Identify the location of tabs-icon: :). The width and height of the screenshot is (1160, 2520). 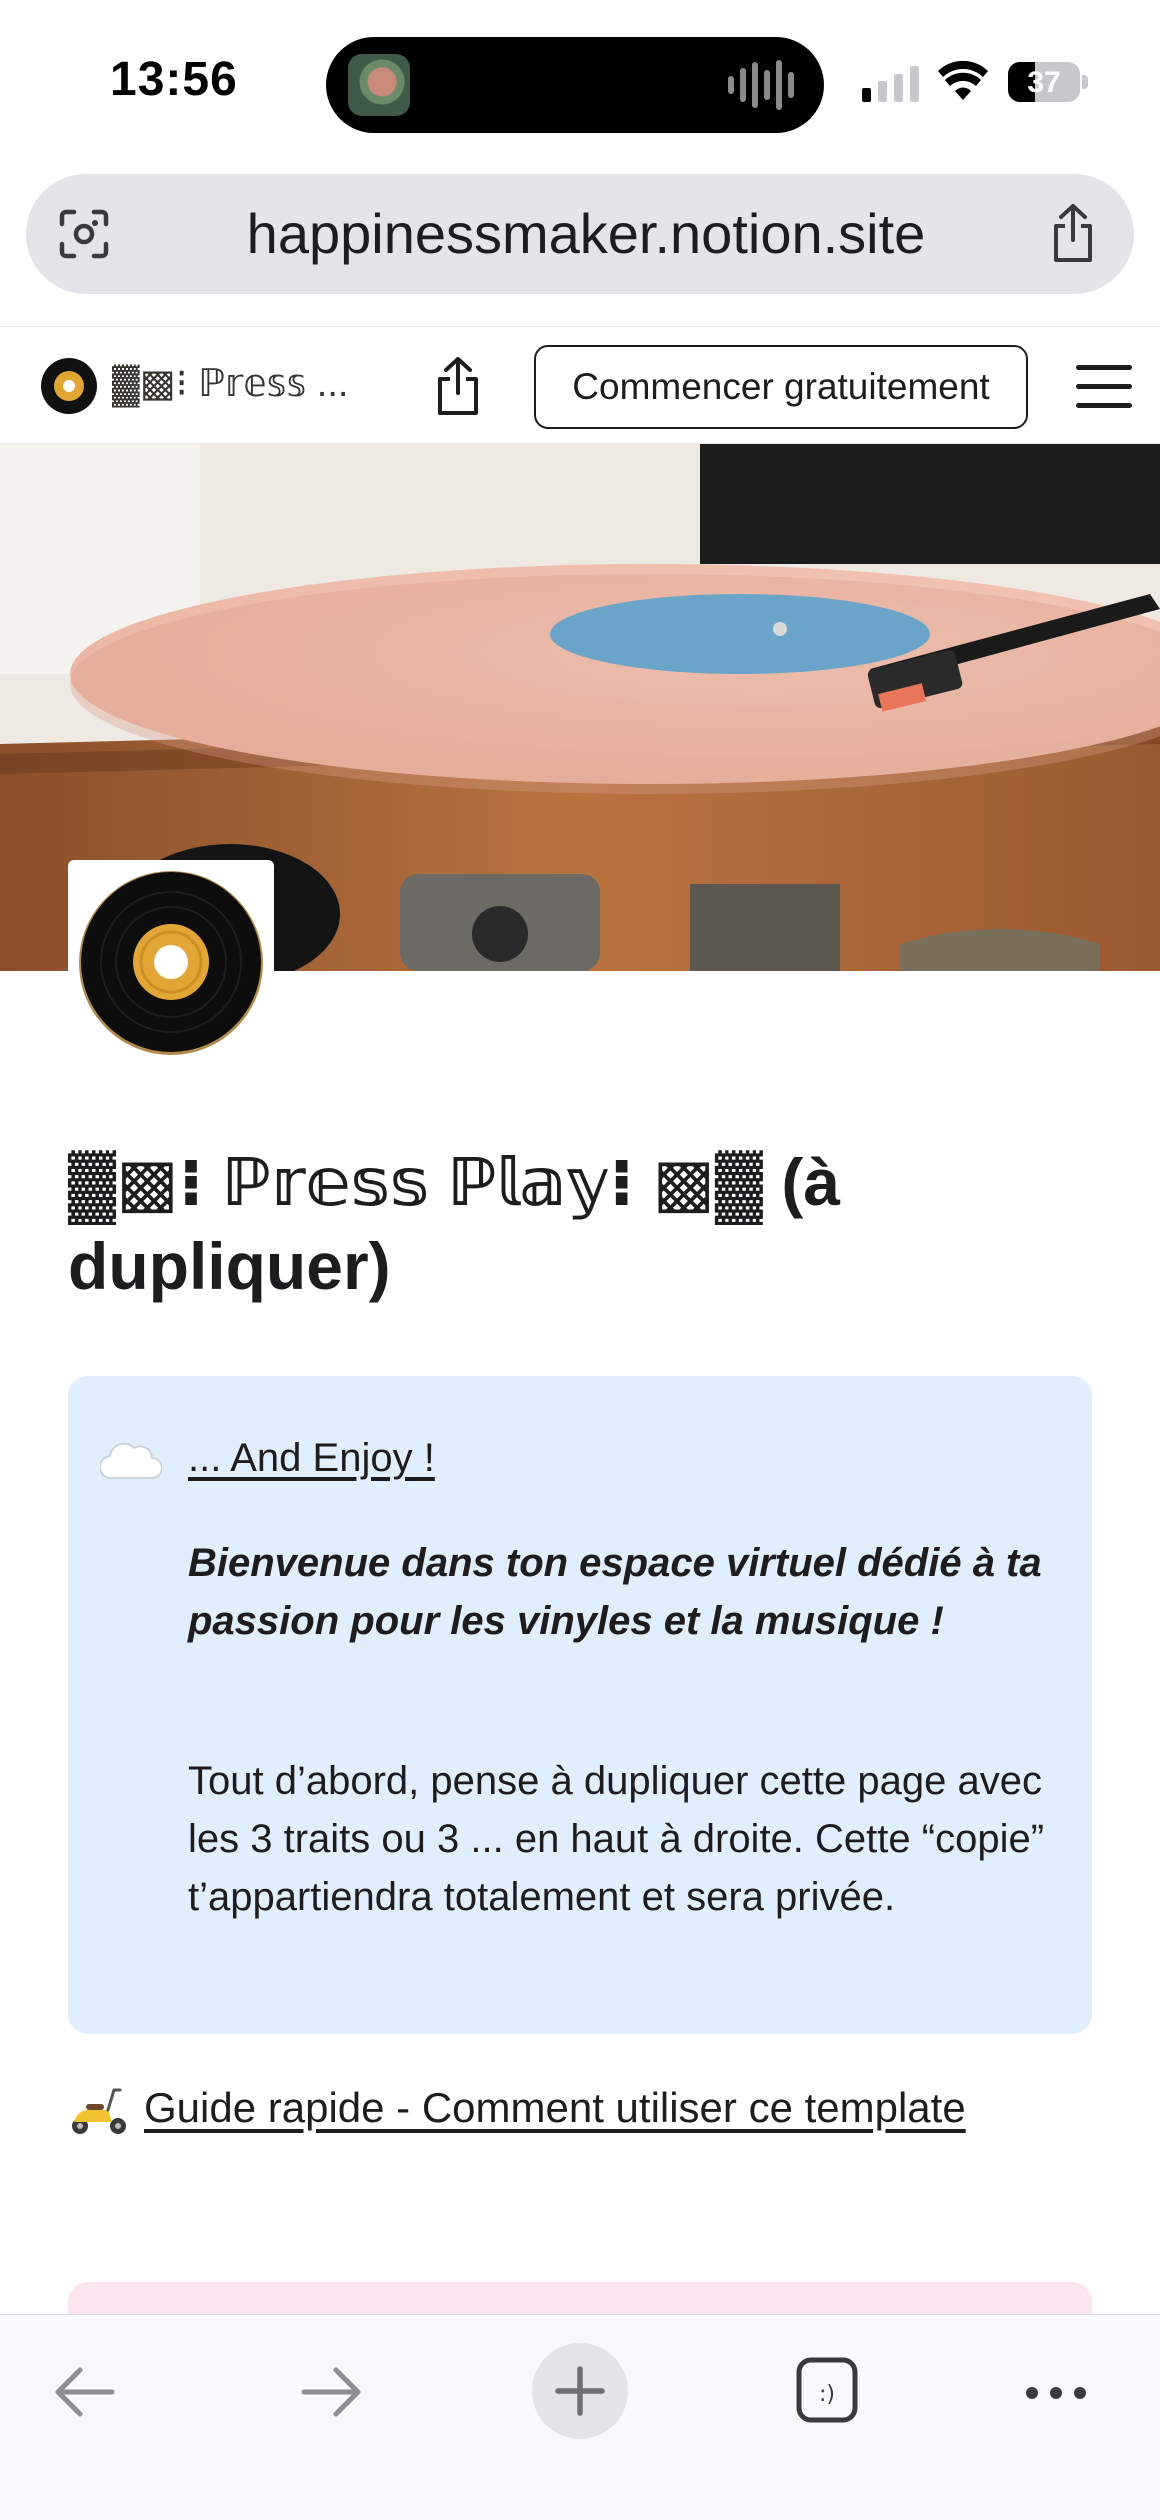
(827, 2390).